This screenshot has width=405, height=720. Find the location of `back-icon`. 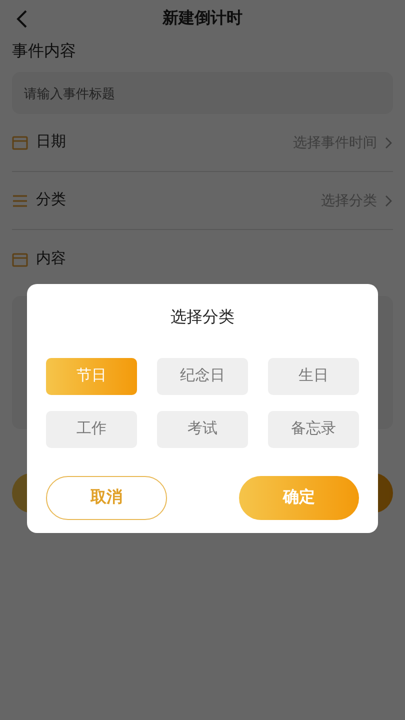

back-icon is located at coordinates (22, 19).